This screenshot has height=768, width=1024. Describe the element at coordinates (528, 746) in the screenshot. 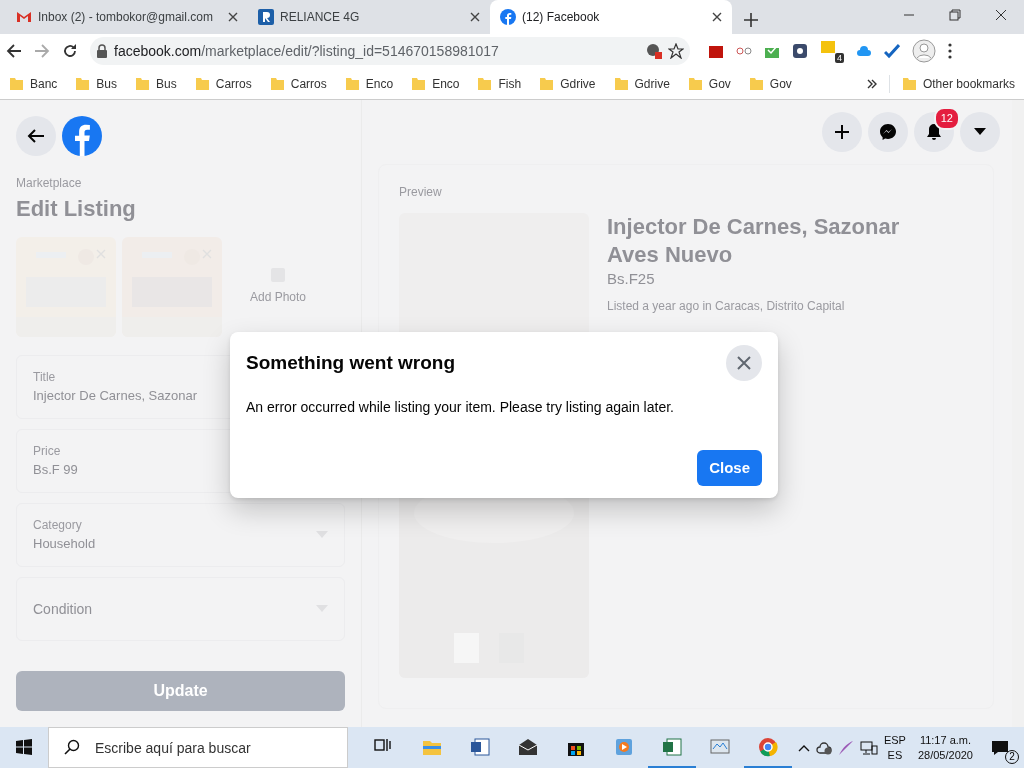

I see `envelope-icon` at that location.